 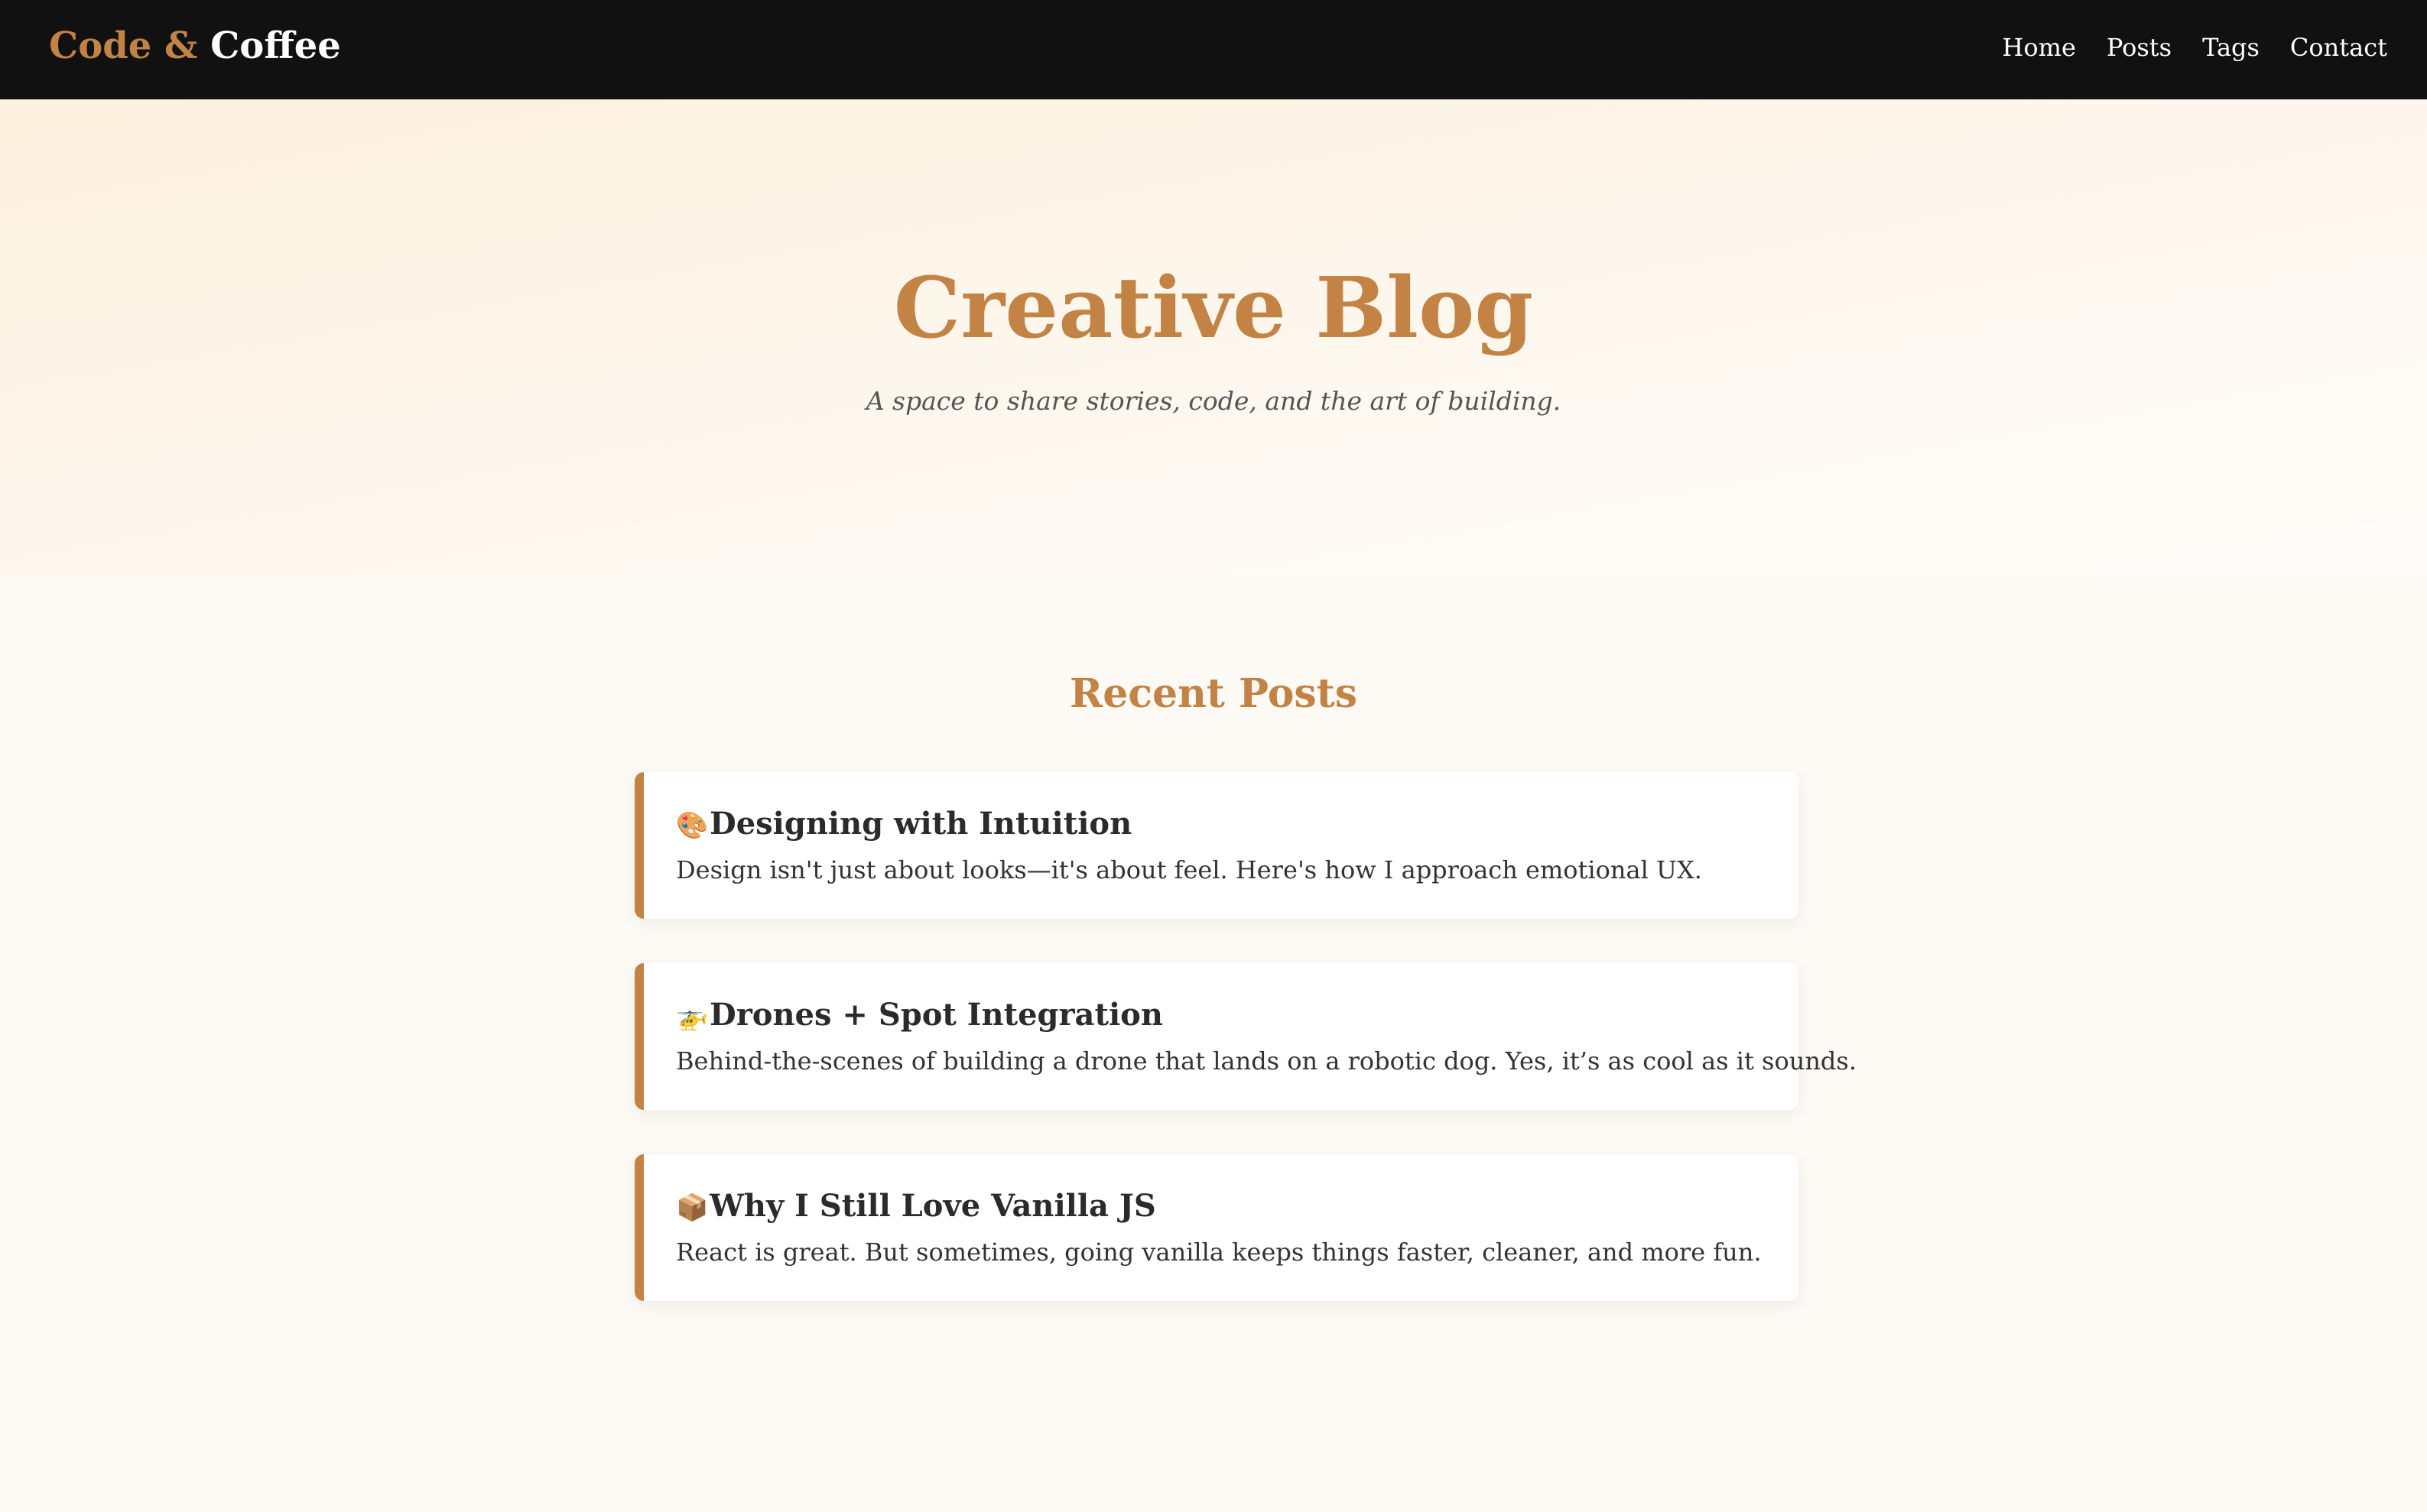 What do you see at coordinates (123, 45) in the screenshot?
I see `logo-code-text: Code &` at bounding box center [123, 45].